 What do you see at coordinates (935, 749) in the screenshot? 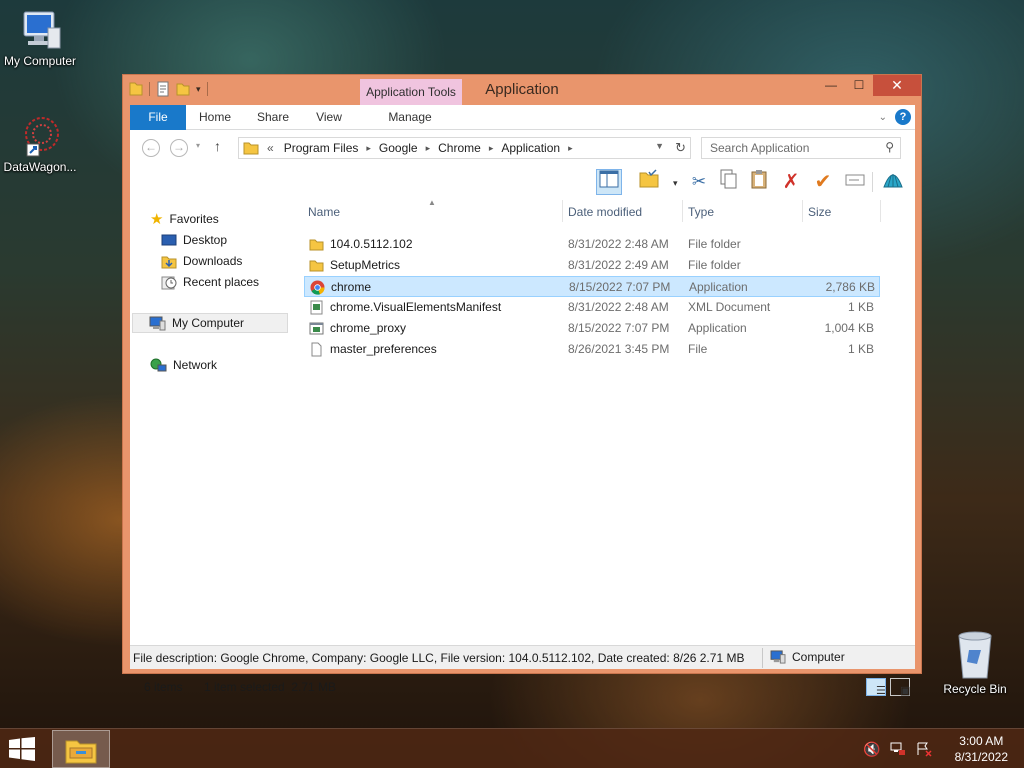
I see `system-tray: 🔇 3:00 AM 8/31/2022` at bounding box center [935, 749].